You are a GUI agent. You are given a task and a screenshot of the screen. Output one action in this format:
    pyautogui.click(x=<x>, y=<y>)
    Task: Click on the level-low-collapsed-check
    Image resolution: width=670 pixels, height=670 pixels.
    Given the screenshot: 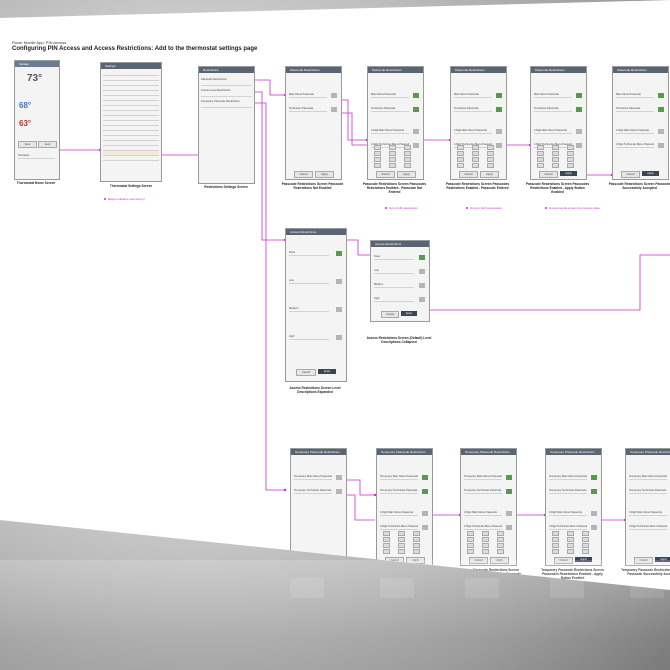 What is the action you would take?
    pyautogui.click(x=422, y=271)
    